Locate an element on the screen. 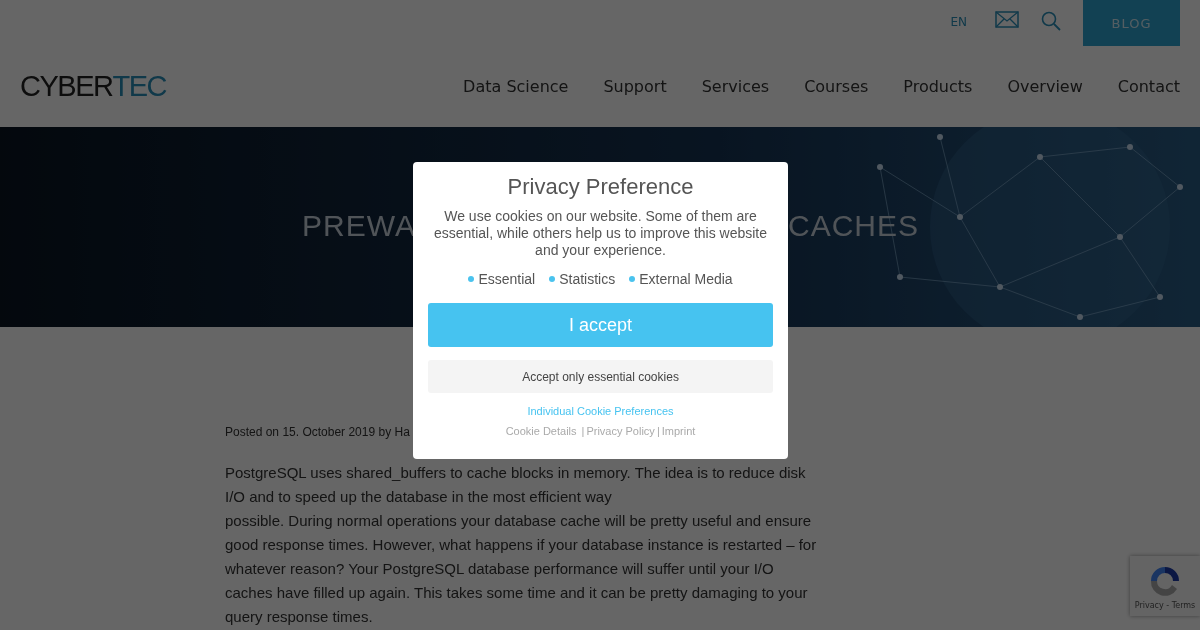 The height and width of the screenshot is (630, 1200). nav-link: Contact is located at coordinates (1148, 86).